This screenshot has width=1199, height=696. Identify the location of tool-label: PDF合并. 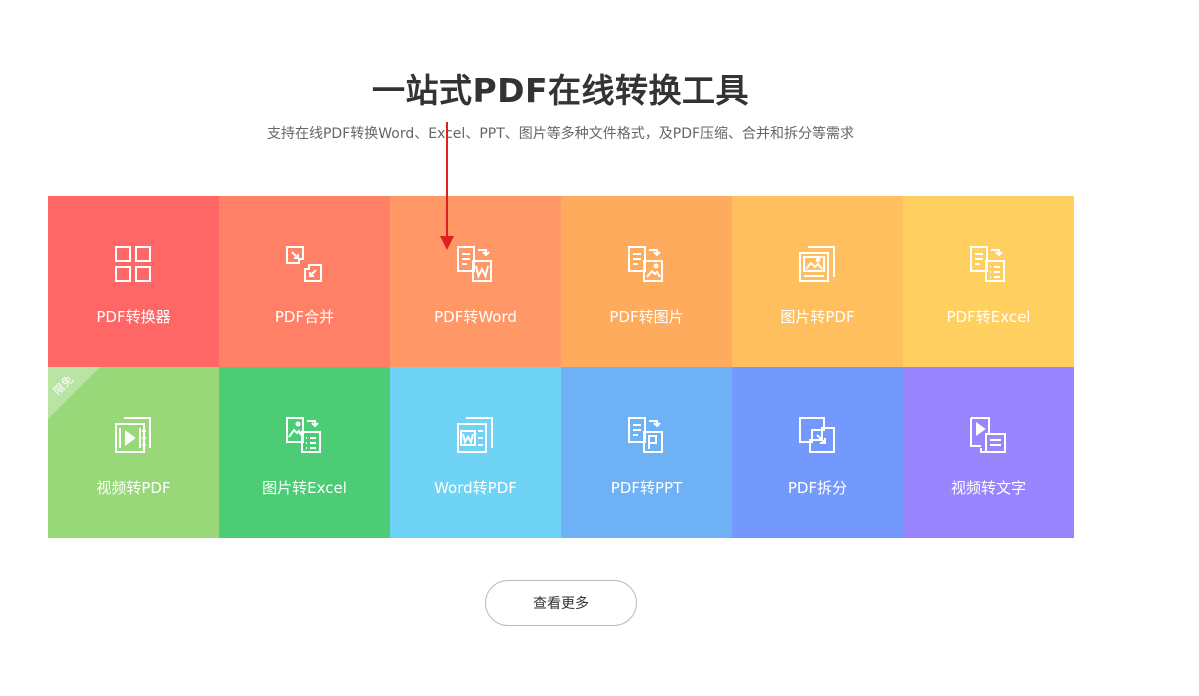
(304, 317).